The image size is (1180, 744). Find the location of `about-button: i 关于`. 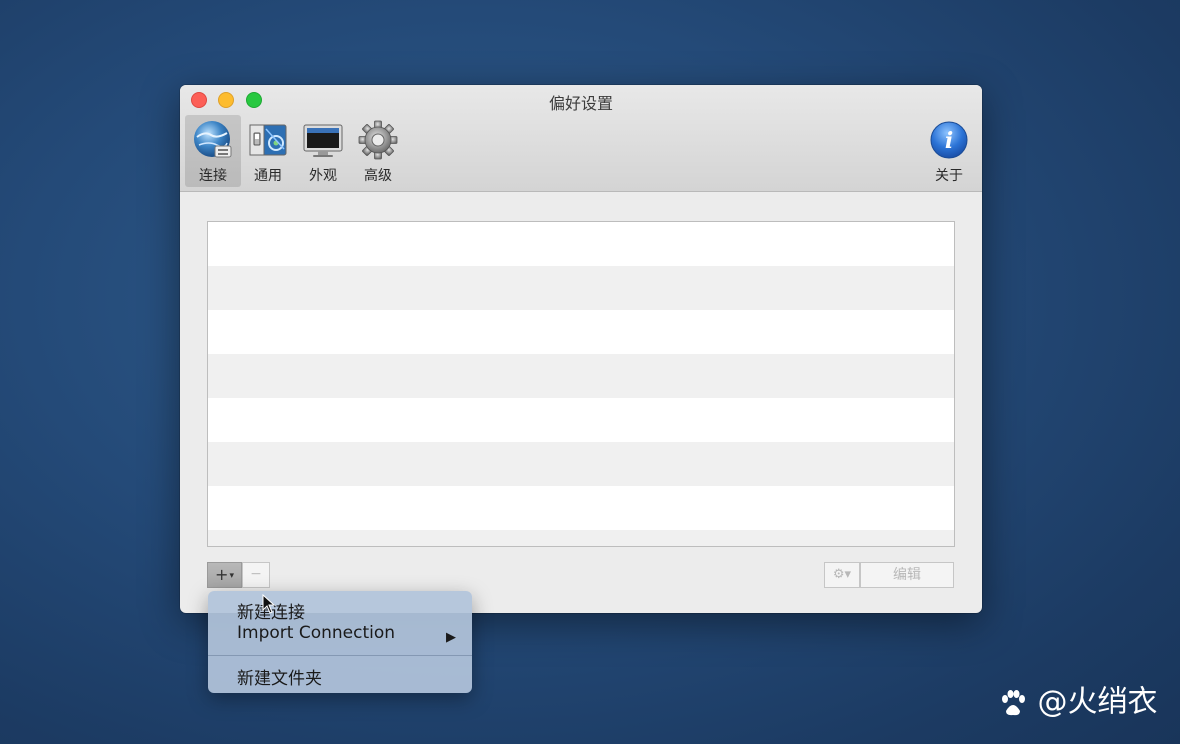

about-button: i 关于 is located at coordinates (949, 151).